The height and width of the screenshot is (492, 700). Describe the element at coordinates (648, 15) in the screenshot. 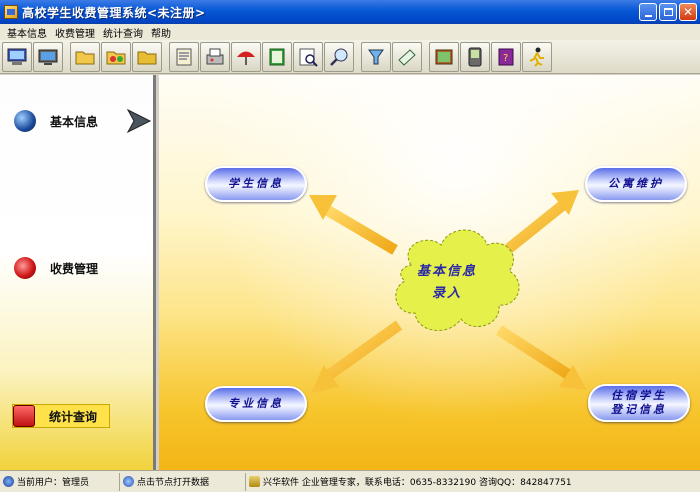

I see `minimize-icon` at that location.